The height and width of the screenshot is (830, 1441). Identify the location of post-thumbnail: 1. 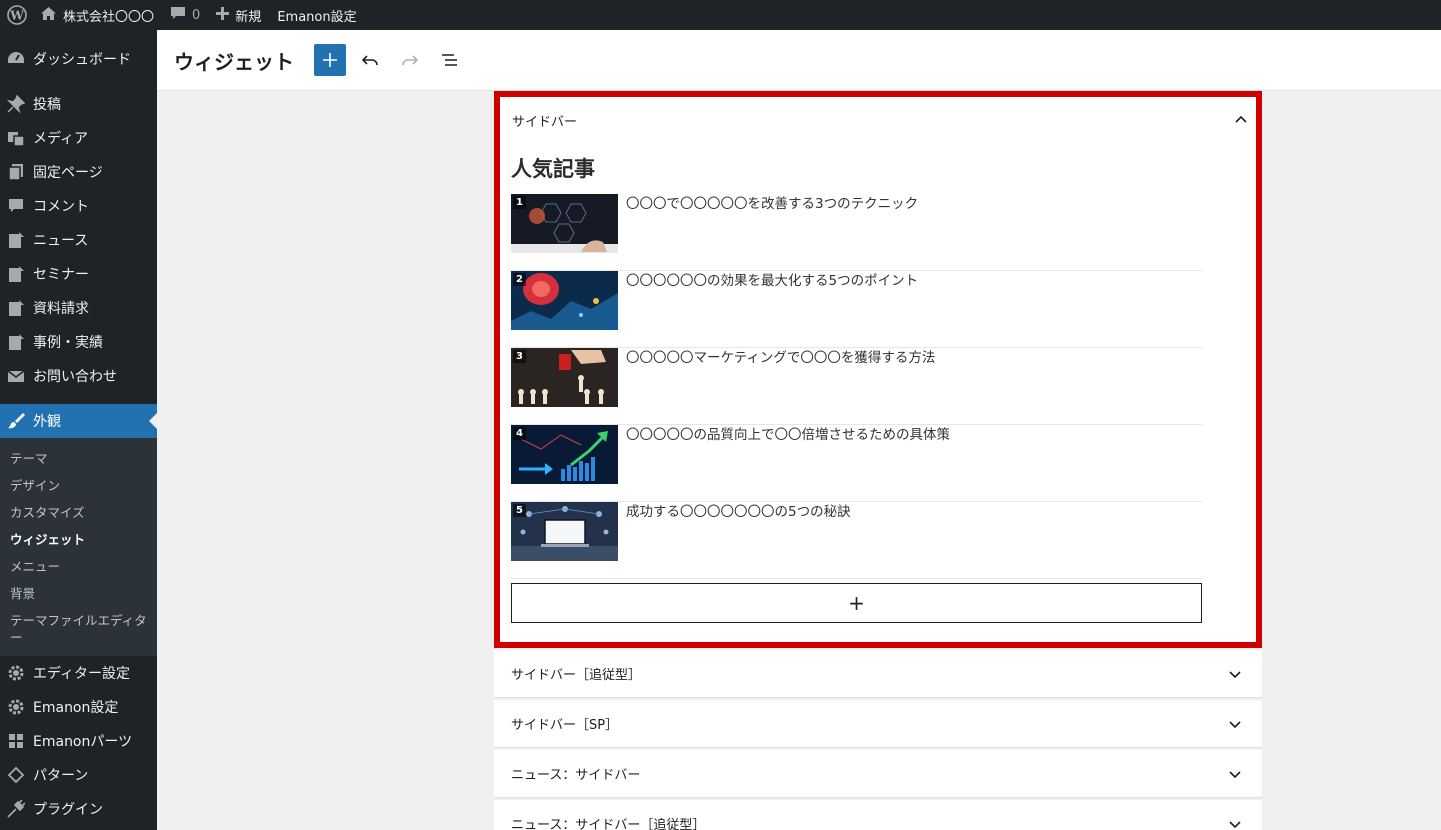
(564, 223).